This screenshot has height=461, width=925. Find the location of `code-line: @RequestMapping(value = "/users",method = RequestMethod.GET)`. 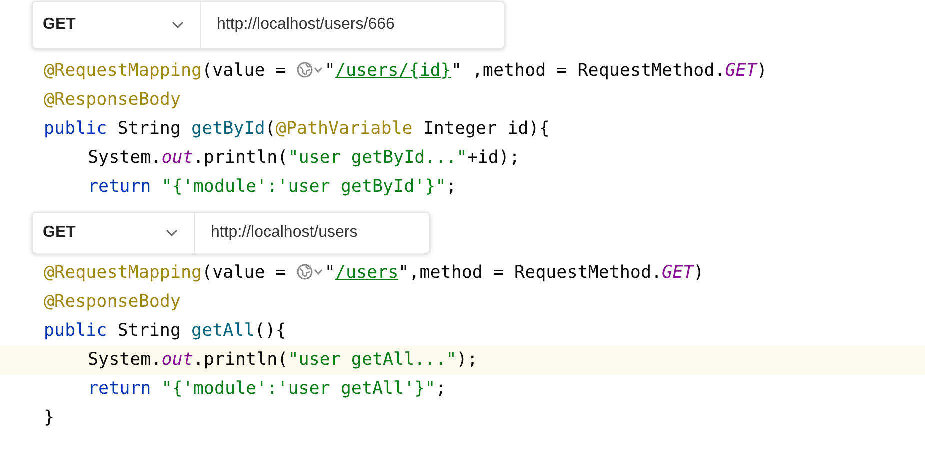

code-line: @RequestMapping(value = "/users",method = RequestMethod.GET) is located at coordinates (374, 273).